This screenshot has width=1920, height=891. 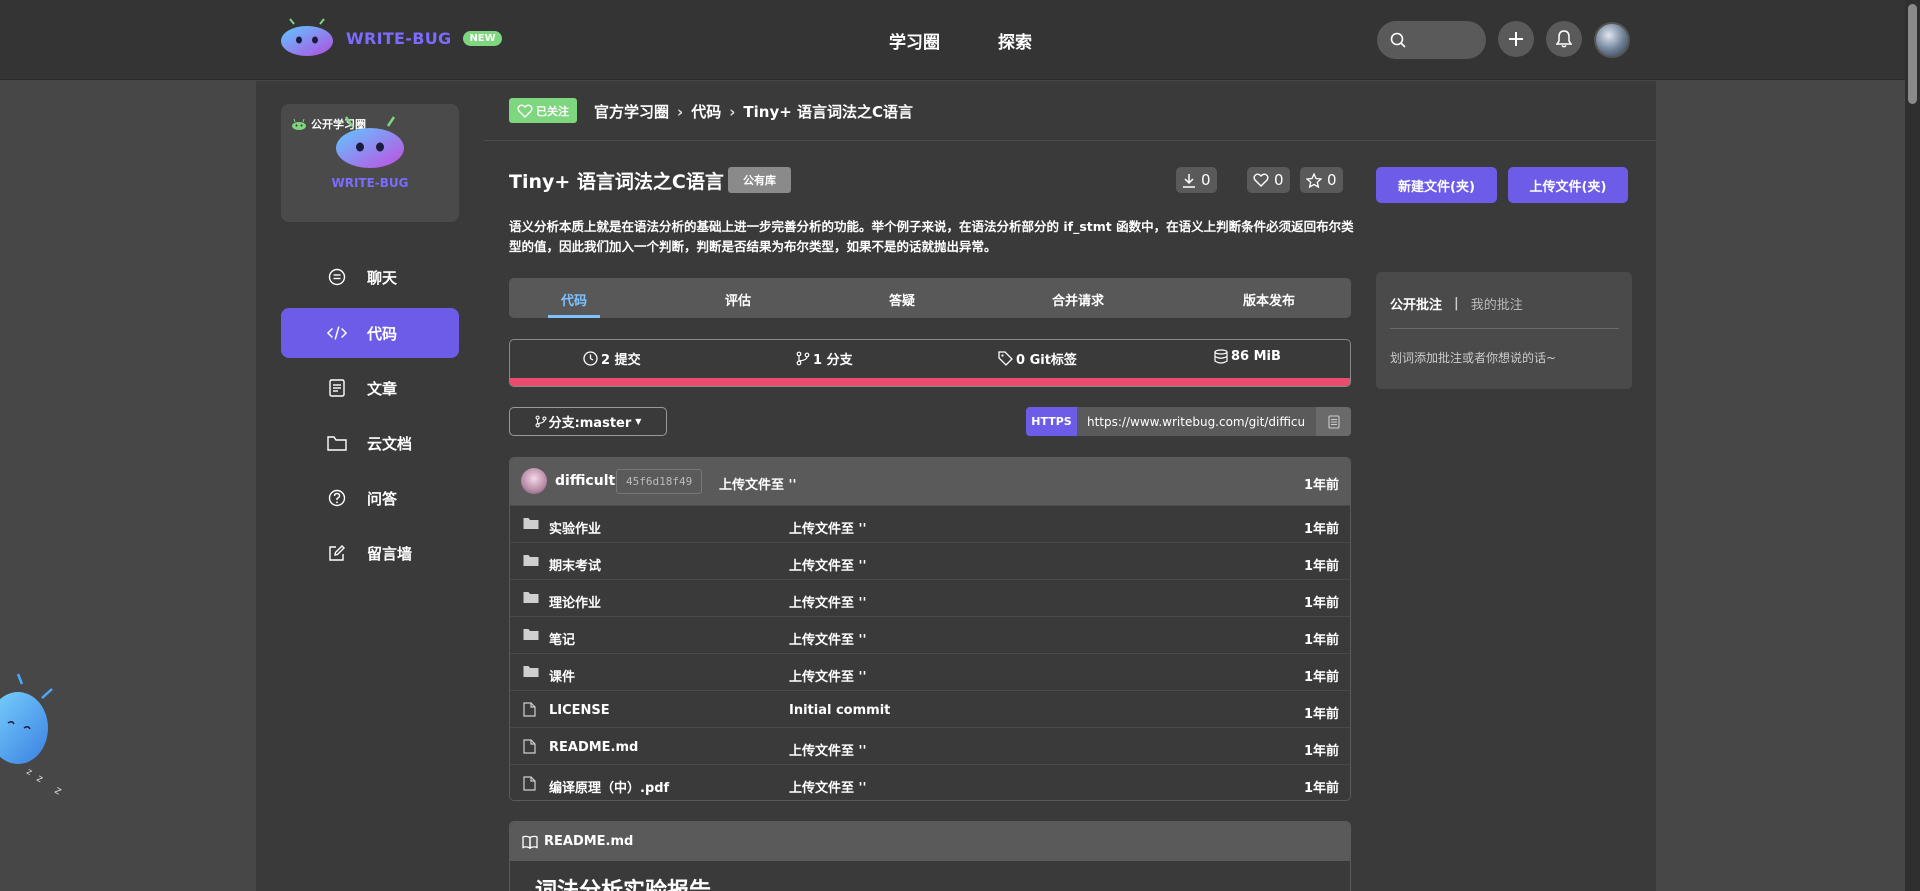 I want to click on add-button, so click(x=1516, y=39).